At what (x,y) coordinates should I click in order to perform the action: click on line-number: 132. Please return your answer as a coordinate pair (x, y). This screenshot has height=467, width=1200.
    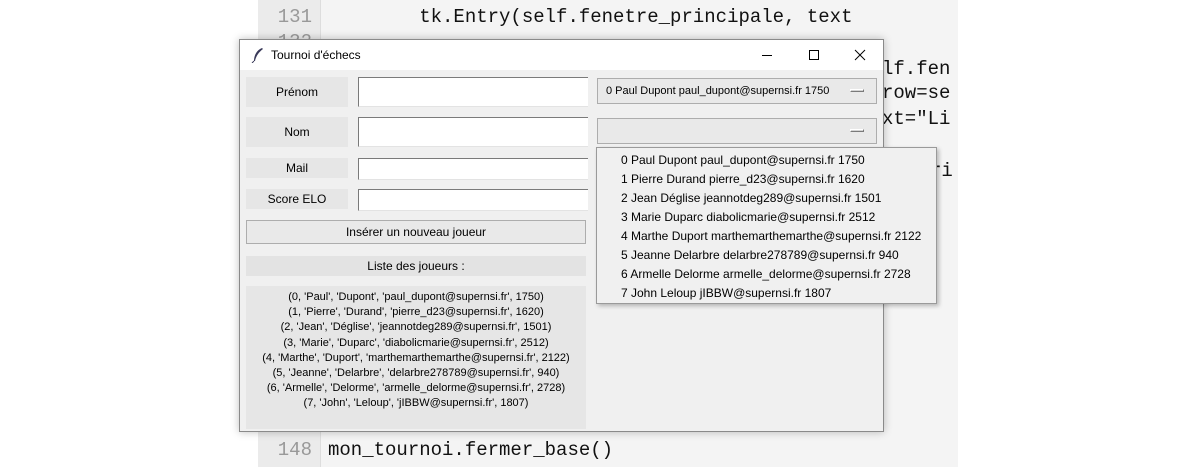
    Looking at the image, I should click on (285, 35).